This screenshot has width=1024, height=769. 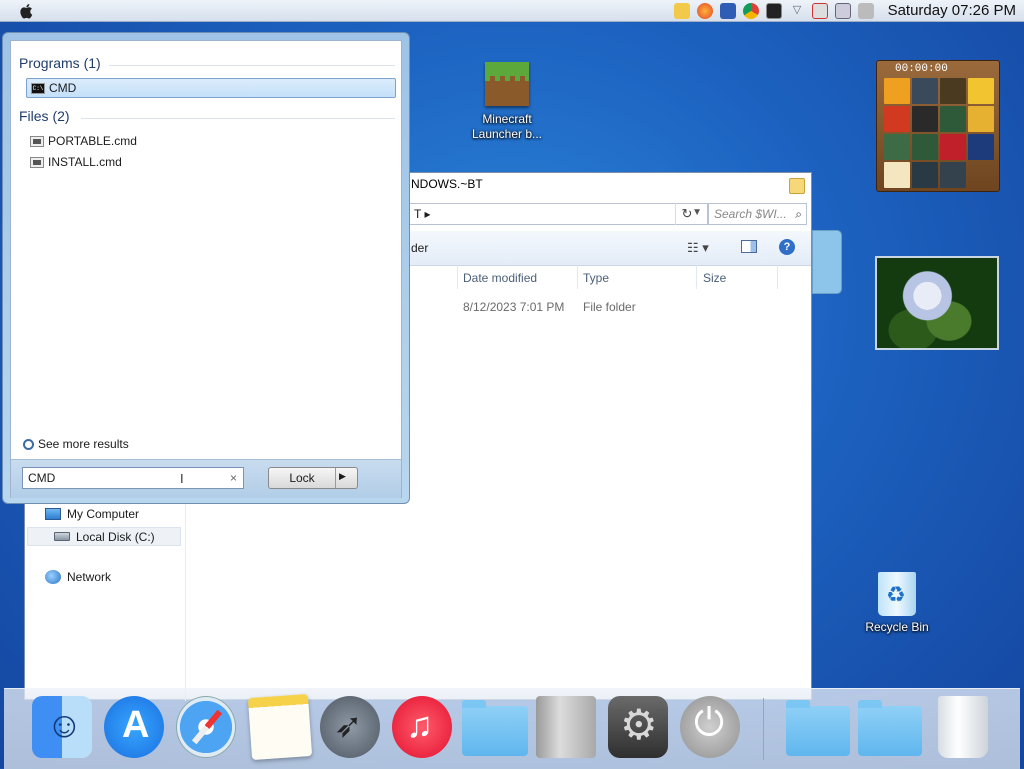 What do you see at coordinates (60, 63) in the screenshot?
I see `programs-header: Programs (1)` at bounding box center [60, 63].